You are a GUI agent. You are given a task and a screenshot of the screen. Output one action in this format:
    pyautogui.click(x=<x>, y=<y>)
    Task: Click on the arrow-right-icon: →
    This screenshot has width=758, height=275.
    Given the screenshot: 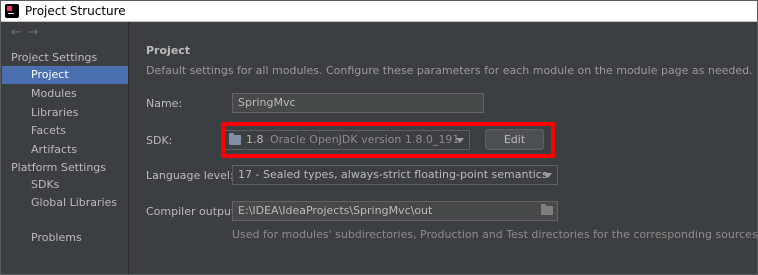 What is the action you would take?
    pyautogui.click(x=33, y=33)
    